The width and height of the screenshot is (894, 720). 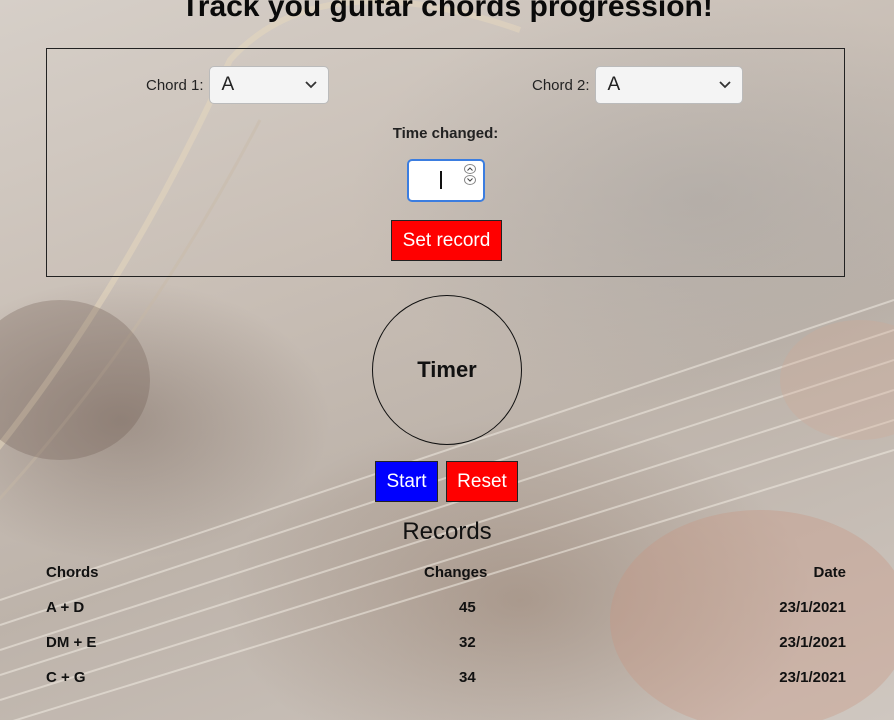 I want to click on set-record-button: Set record, so click(x=446, y=240).